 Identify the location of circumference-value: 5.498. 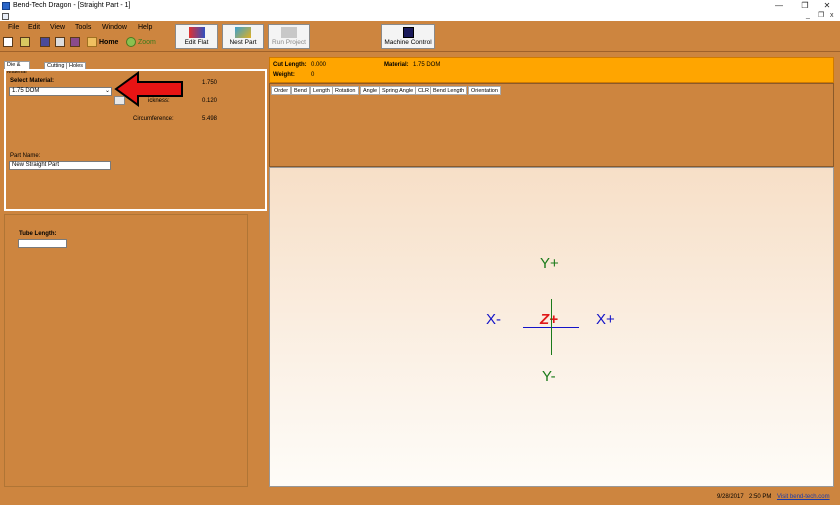
(210, 119).